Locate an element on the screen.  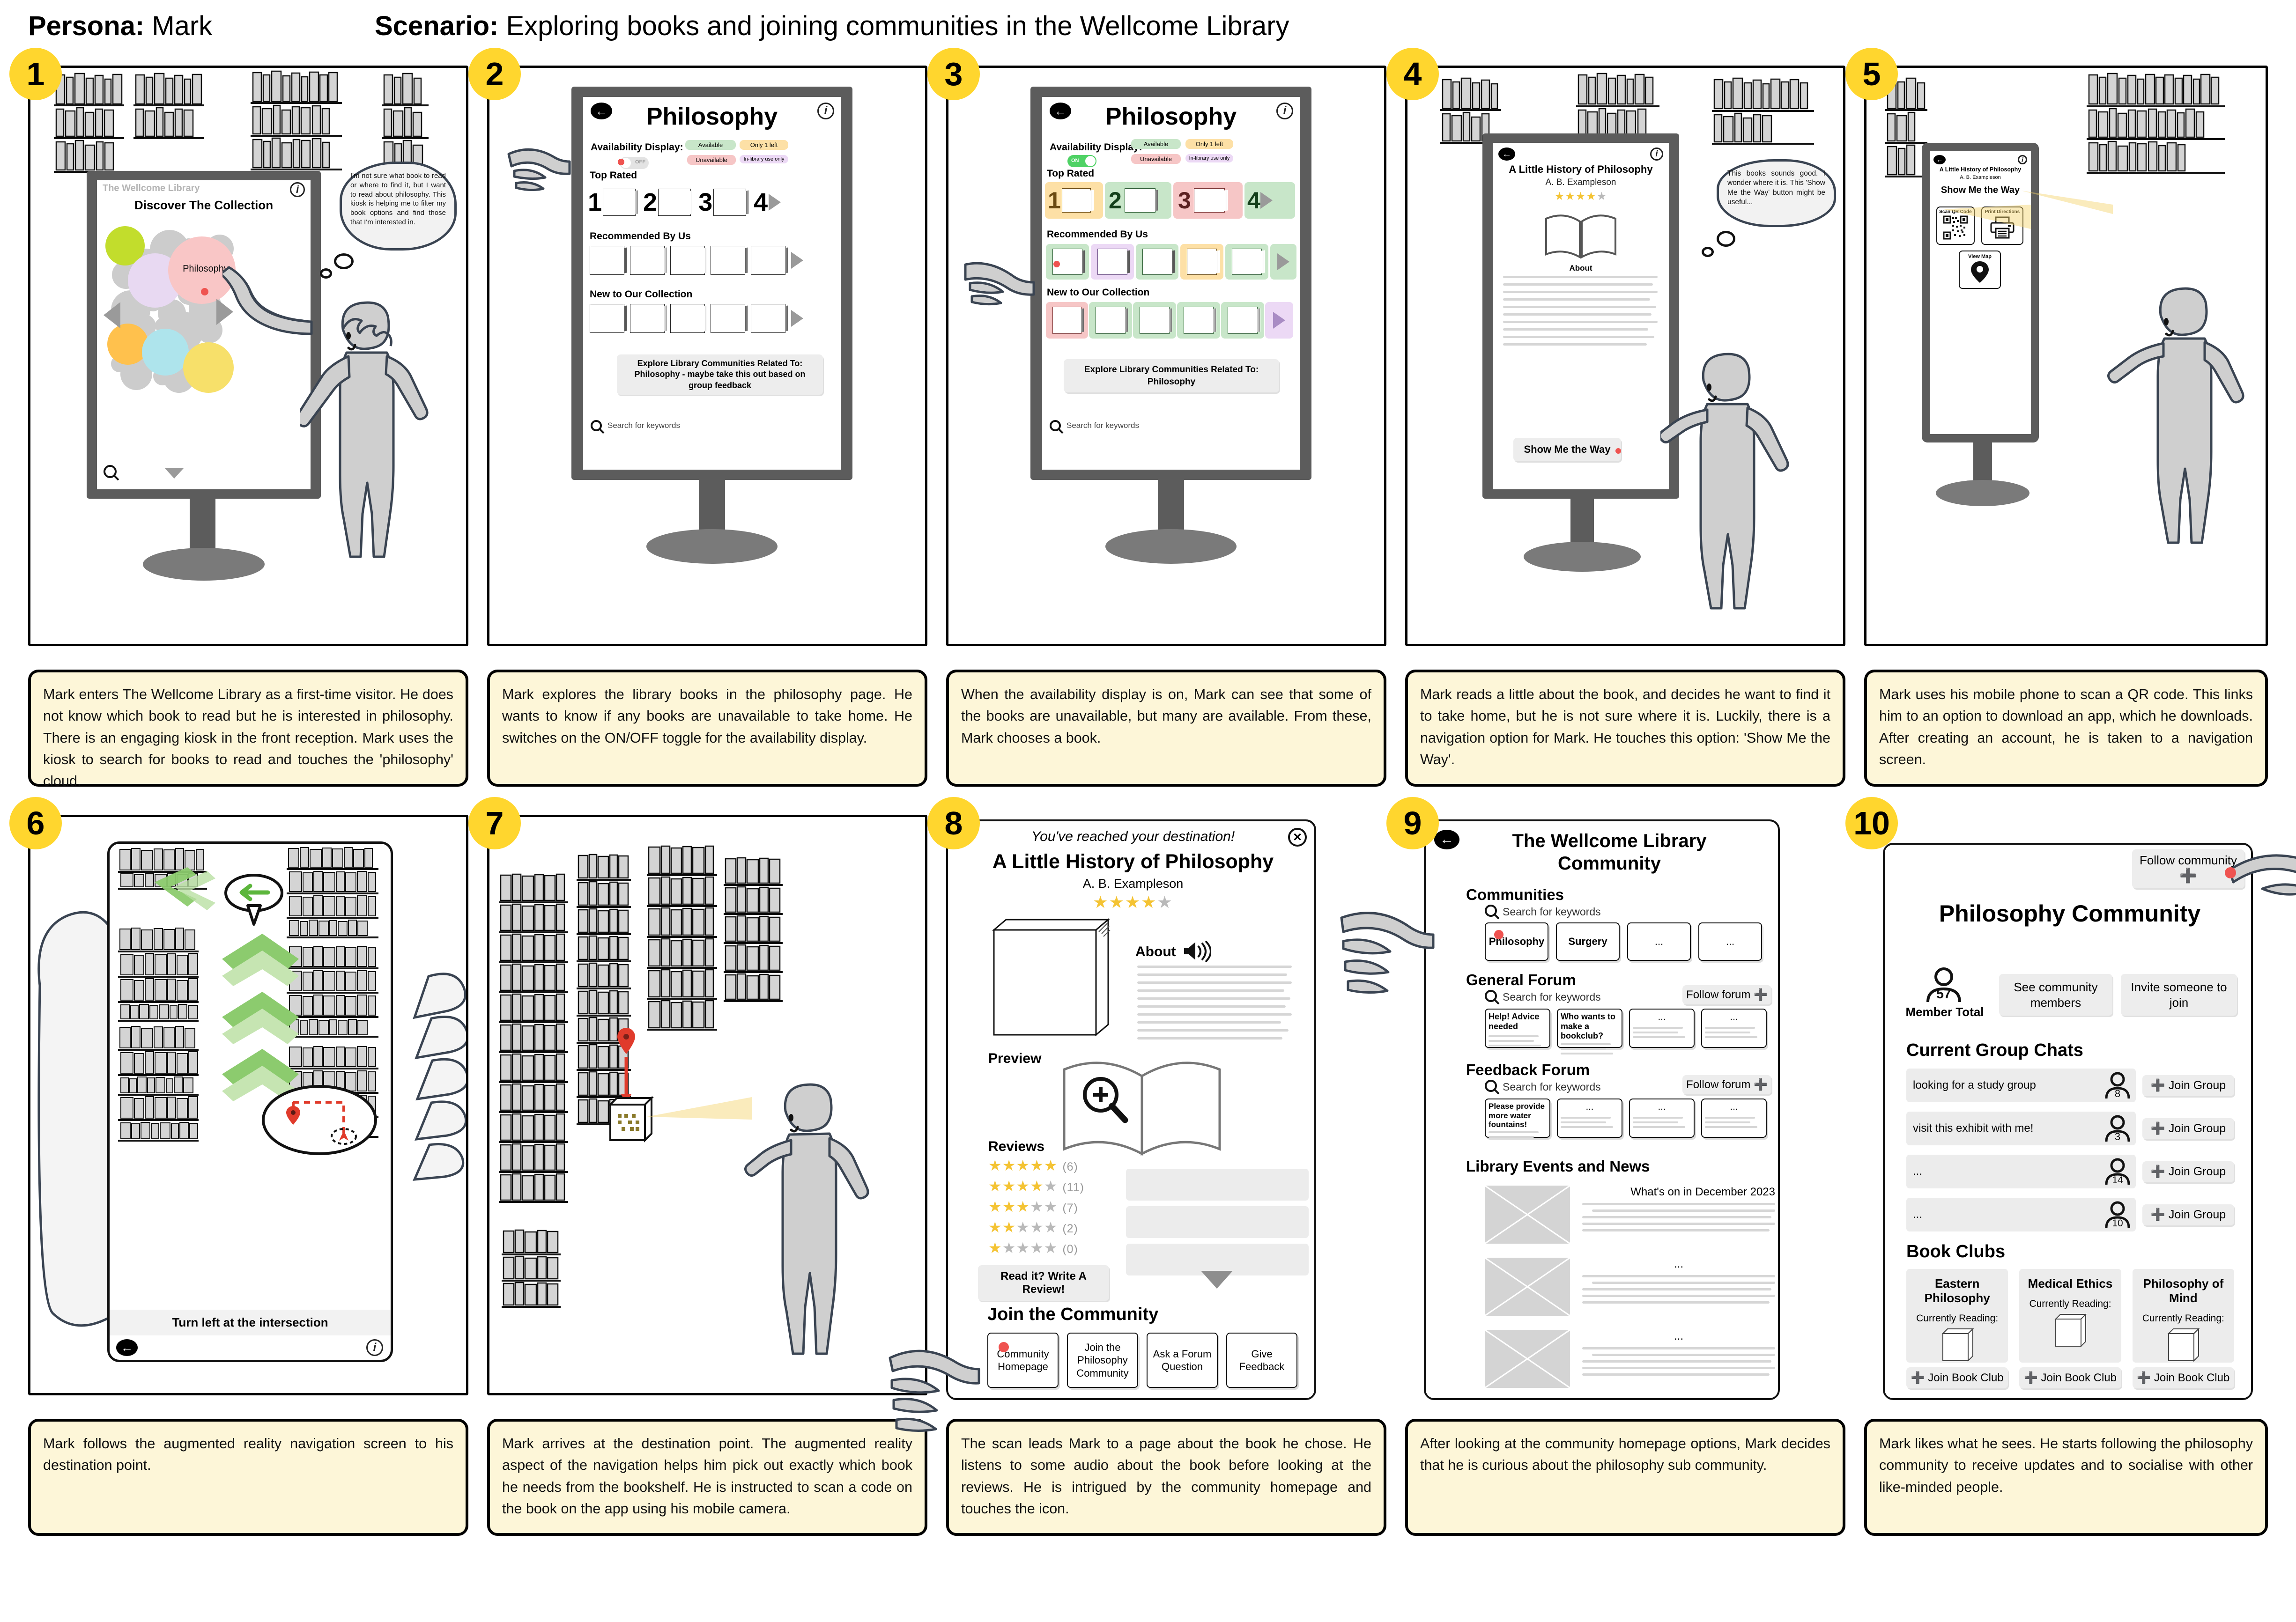
book-card-only-one-left: 1 is located at coordinates (1074, 200).